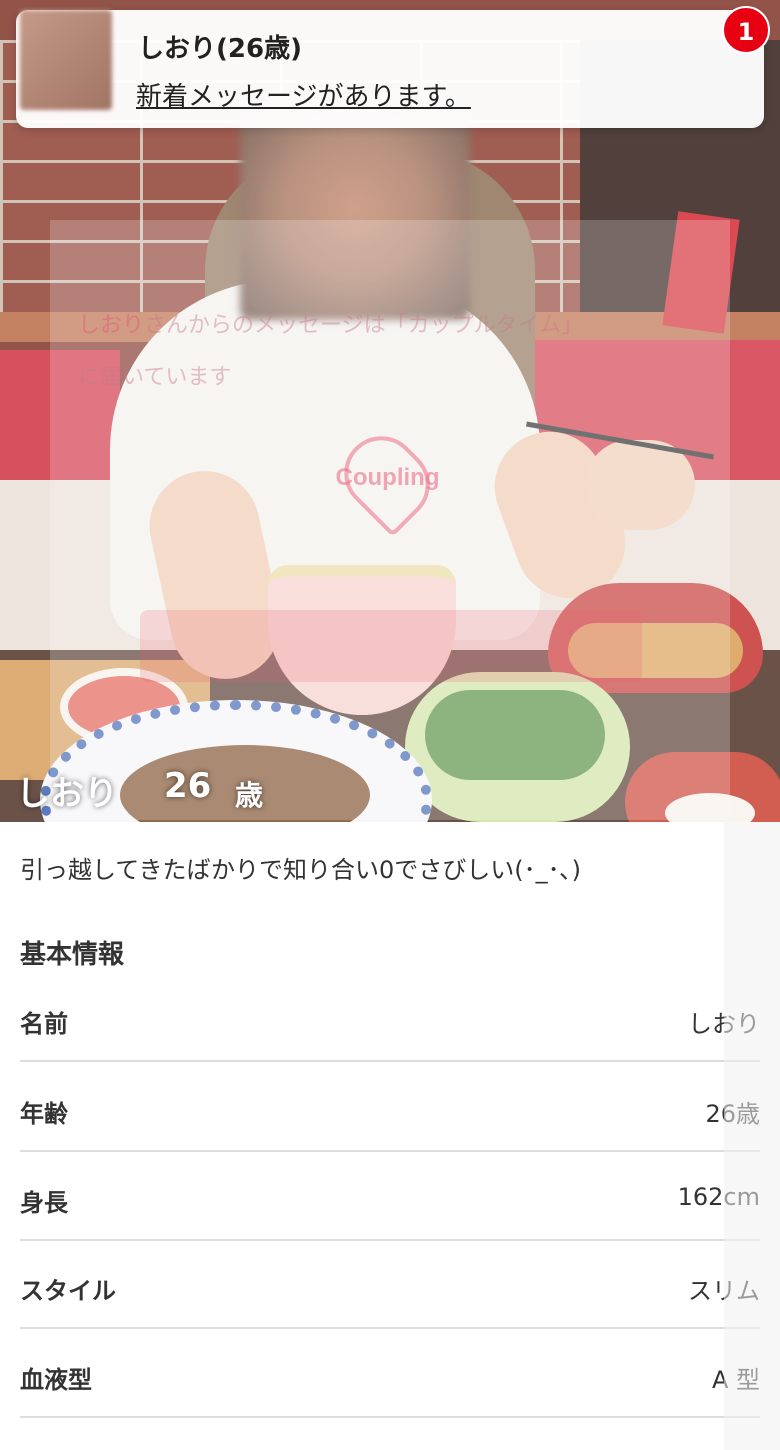 This screenshot has width=780, height=1450. Describe the element at coordinates (390, 1197) in the screenshot. I see `info-row-height: 身長 162cm` at that location.